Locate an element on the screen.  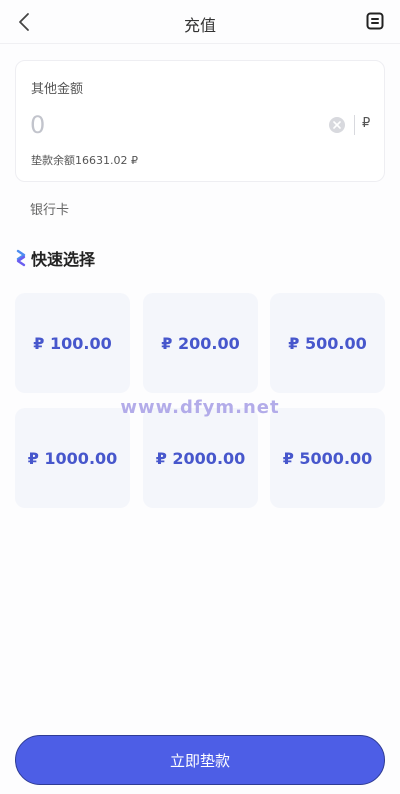
quick-select-title: 快速选择 is located at coordinates (55, 258).